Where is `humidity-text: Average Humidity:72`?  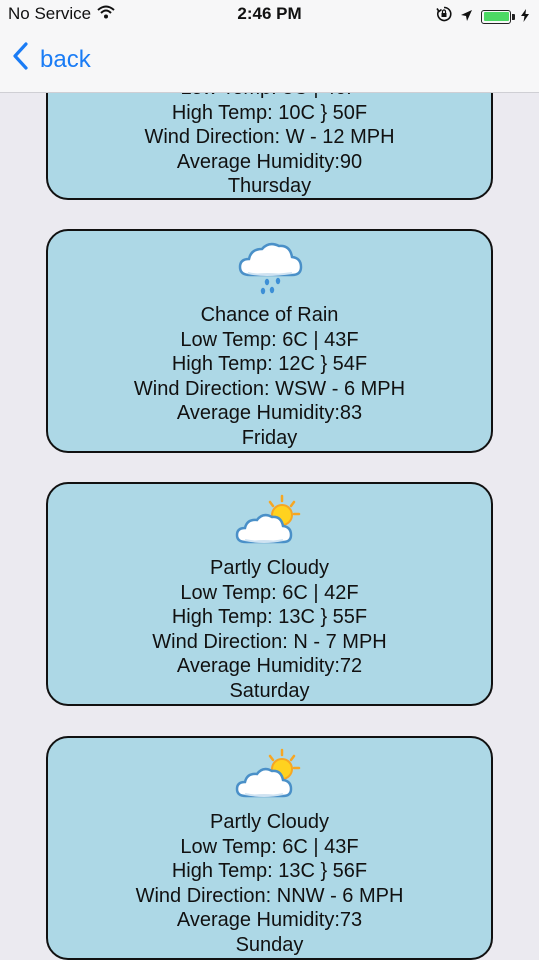 humidity-text: Average Humidity:72 is located at coordinates (269, 666).